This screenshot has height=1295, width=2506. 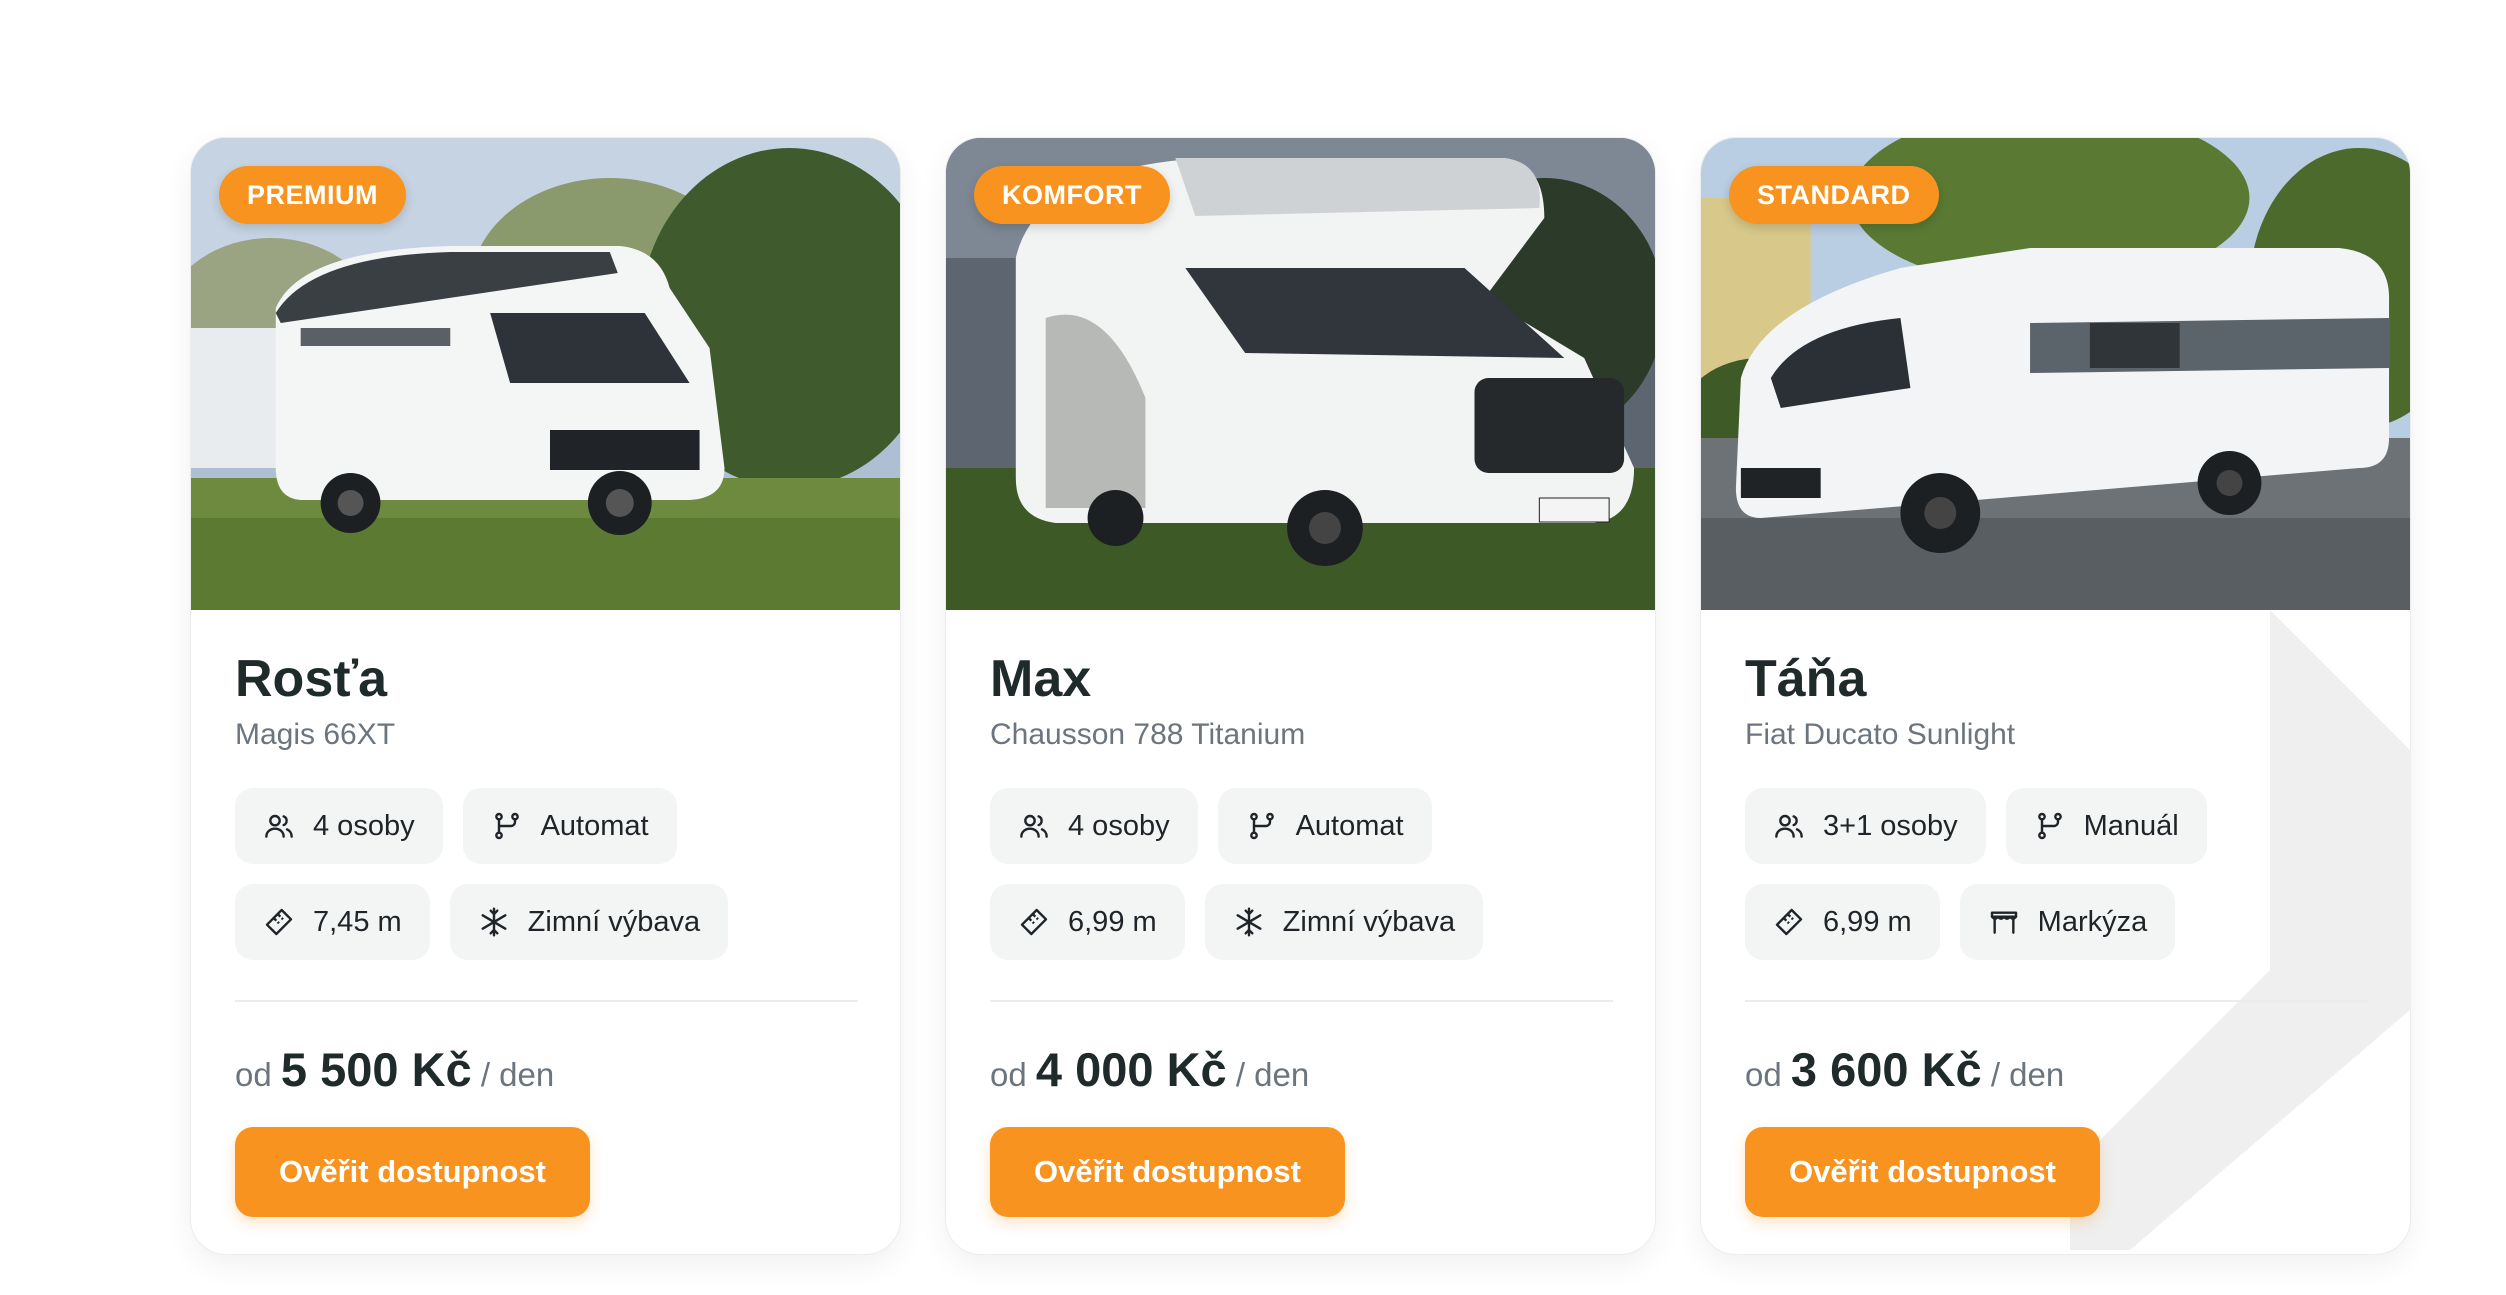 What do you see at coordinates (2004, 922) in the screenshot?
I see `awning-icon` at bounding box center [2004, 922].